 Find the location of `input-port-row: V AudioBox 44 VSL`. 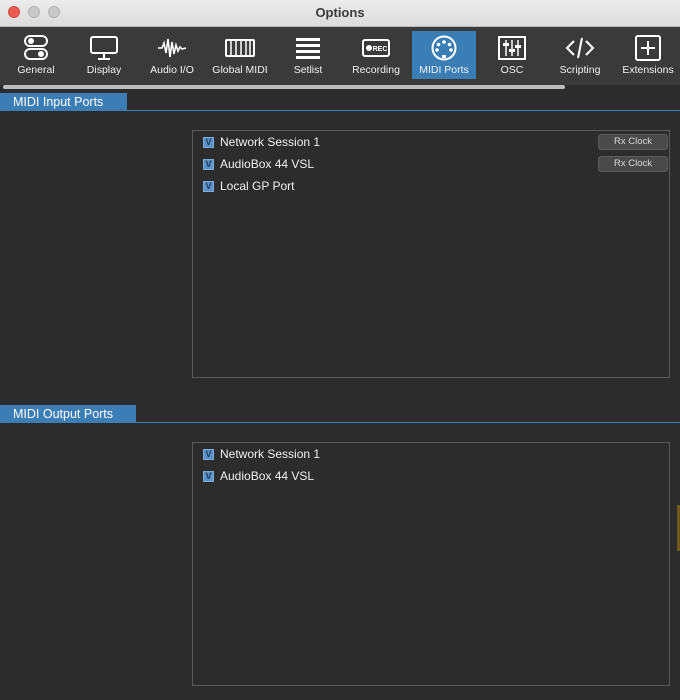

input-port-row: V AudioBox 44 VSL is located at coordinates (258, 164).